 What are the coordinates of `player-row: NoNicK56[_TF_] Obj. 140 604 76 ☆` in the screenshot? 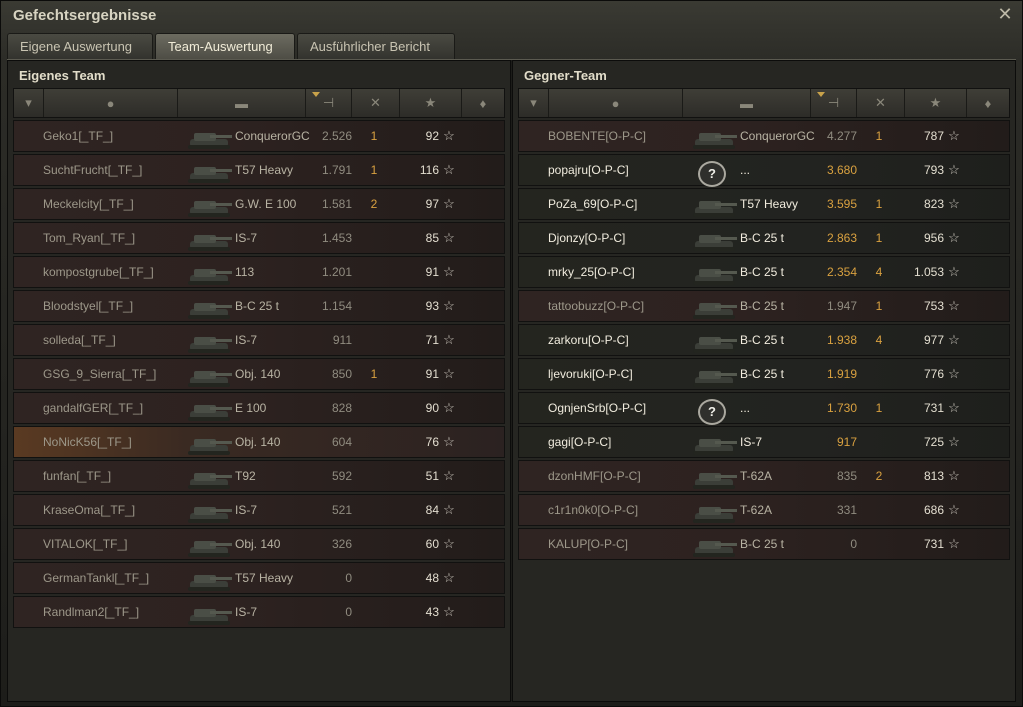 It's located at (259, 442).